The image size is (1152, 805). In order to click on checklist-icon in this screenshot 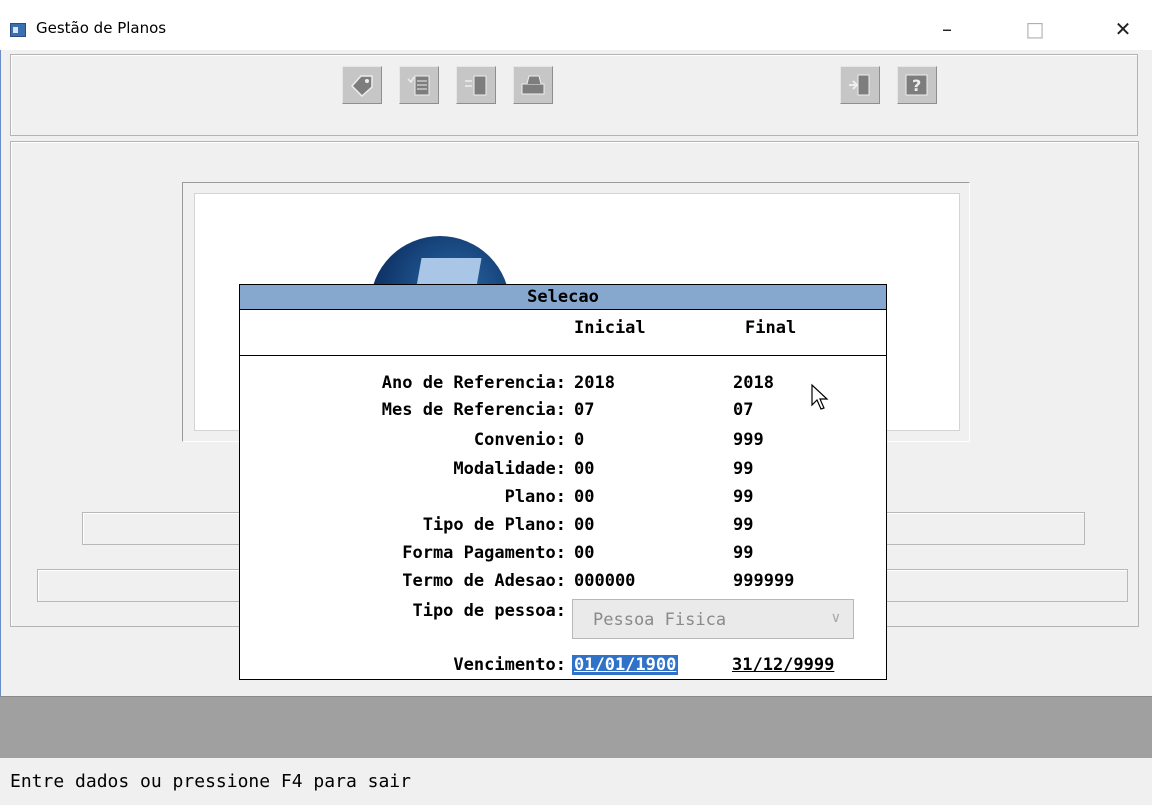, I will do `click(418, 85)`.